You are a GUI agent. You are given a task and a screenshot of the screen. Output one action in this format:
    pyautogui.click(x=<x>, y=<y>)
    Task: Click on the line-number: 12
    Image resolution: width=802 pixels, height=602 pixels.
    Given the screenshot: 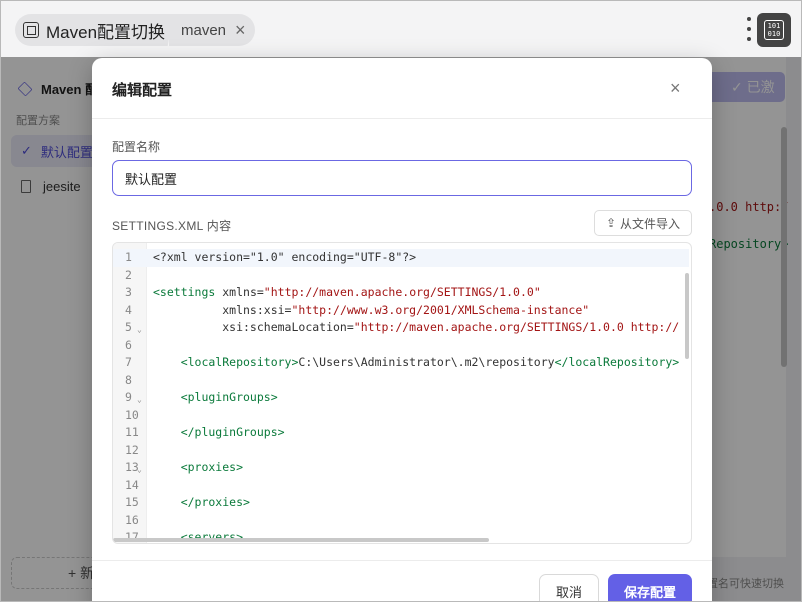 What is the action you would take?
    pyautogui.click(x=132, y=449)
    